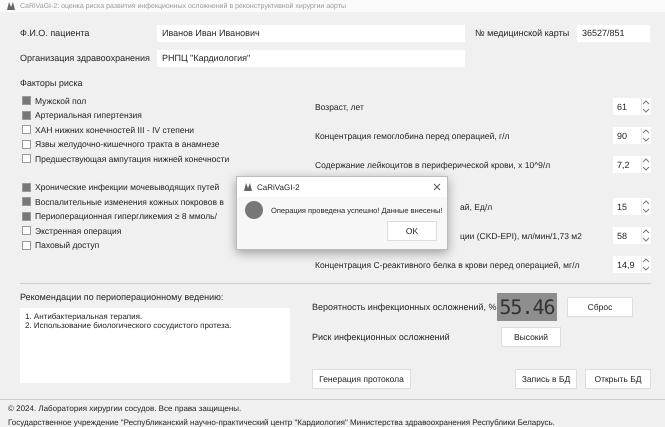 This screenshot has width=665, height=427. Describe the element at coordinates (361, 379) in the screenshot. I see `generate-protocol-button: Генерация протокола` at that location.